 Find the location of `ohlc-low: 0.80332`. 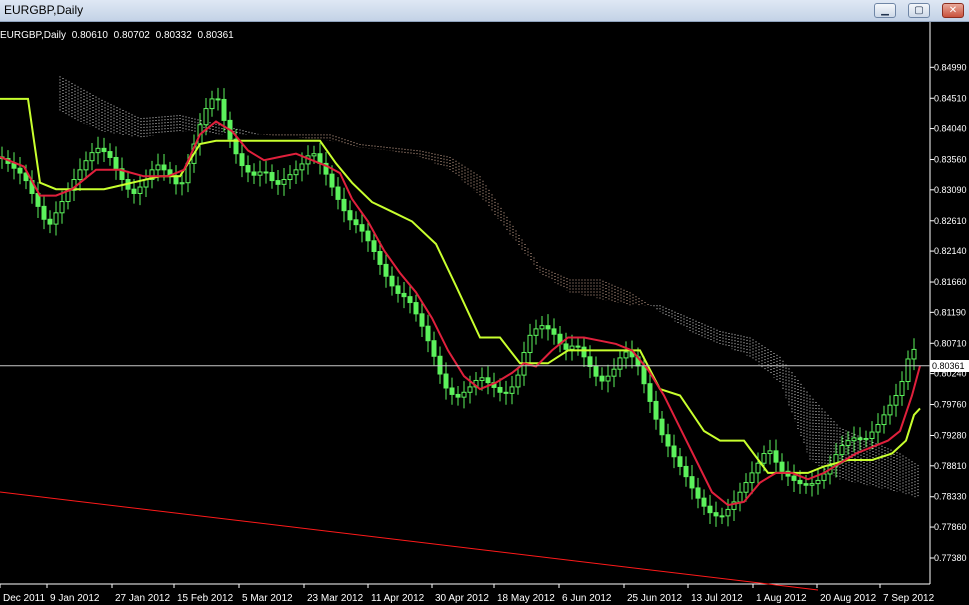

ohlc-low: 0.80332 is located at coordinates (173, 35).